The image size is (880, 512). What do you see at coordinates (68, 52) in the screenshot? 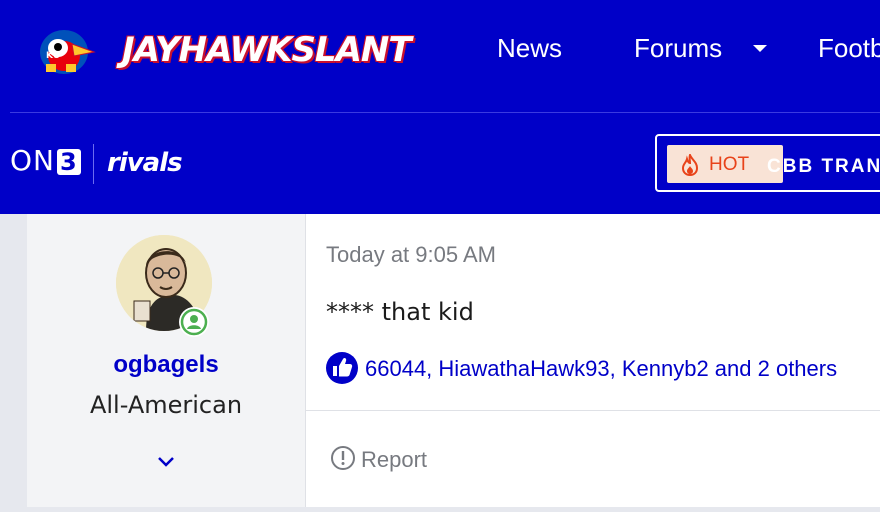
I see `jayhawk-mascot-icon: KU` at bounding box center [68, 52].